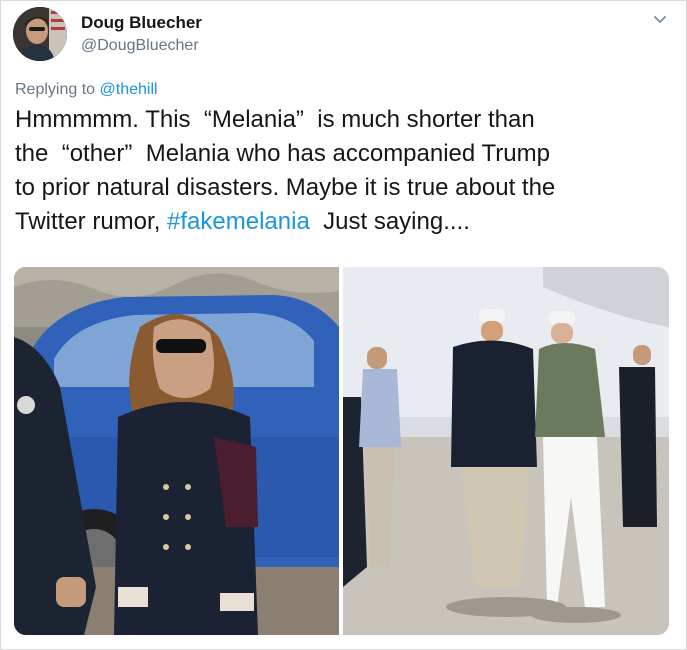 This screenshot has width=687, height=650. I want to click on avatar, so click(40, 34).